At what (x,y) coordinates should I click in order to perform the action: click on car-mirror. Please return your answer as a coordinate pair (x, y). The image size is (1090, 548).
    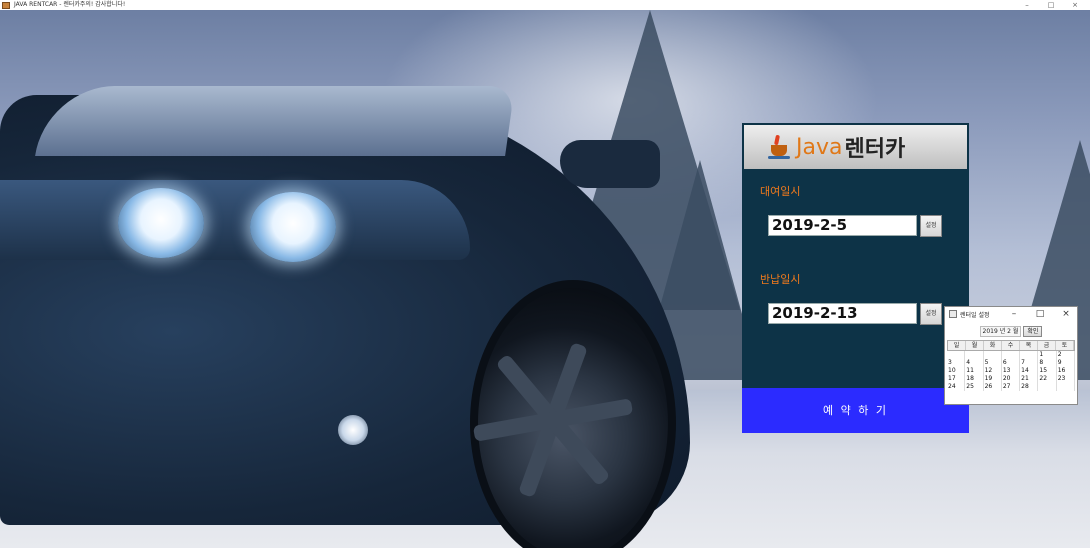
    Looking at the image, I should click on (610, 164).